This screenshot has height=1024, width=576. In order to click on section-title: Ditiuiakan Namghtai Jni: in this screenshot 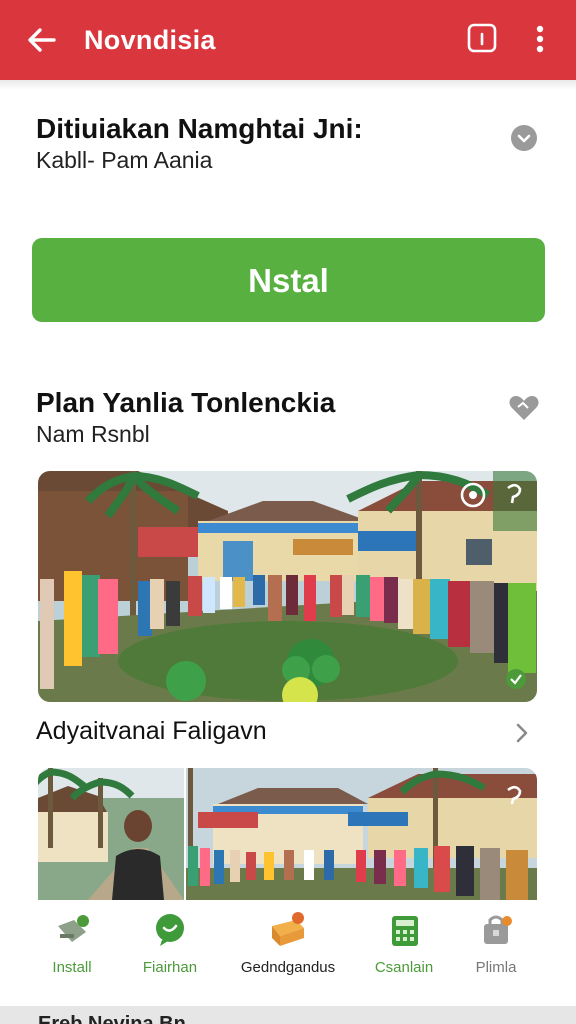, I will do `click(199, 128)`.